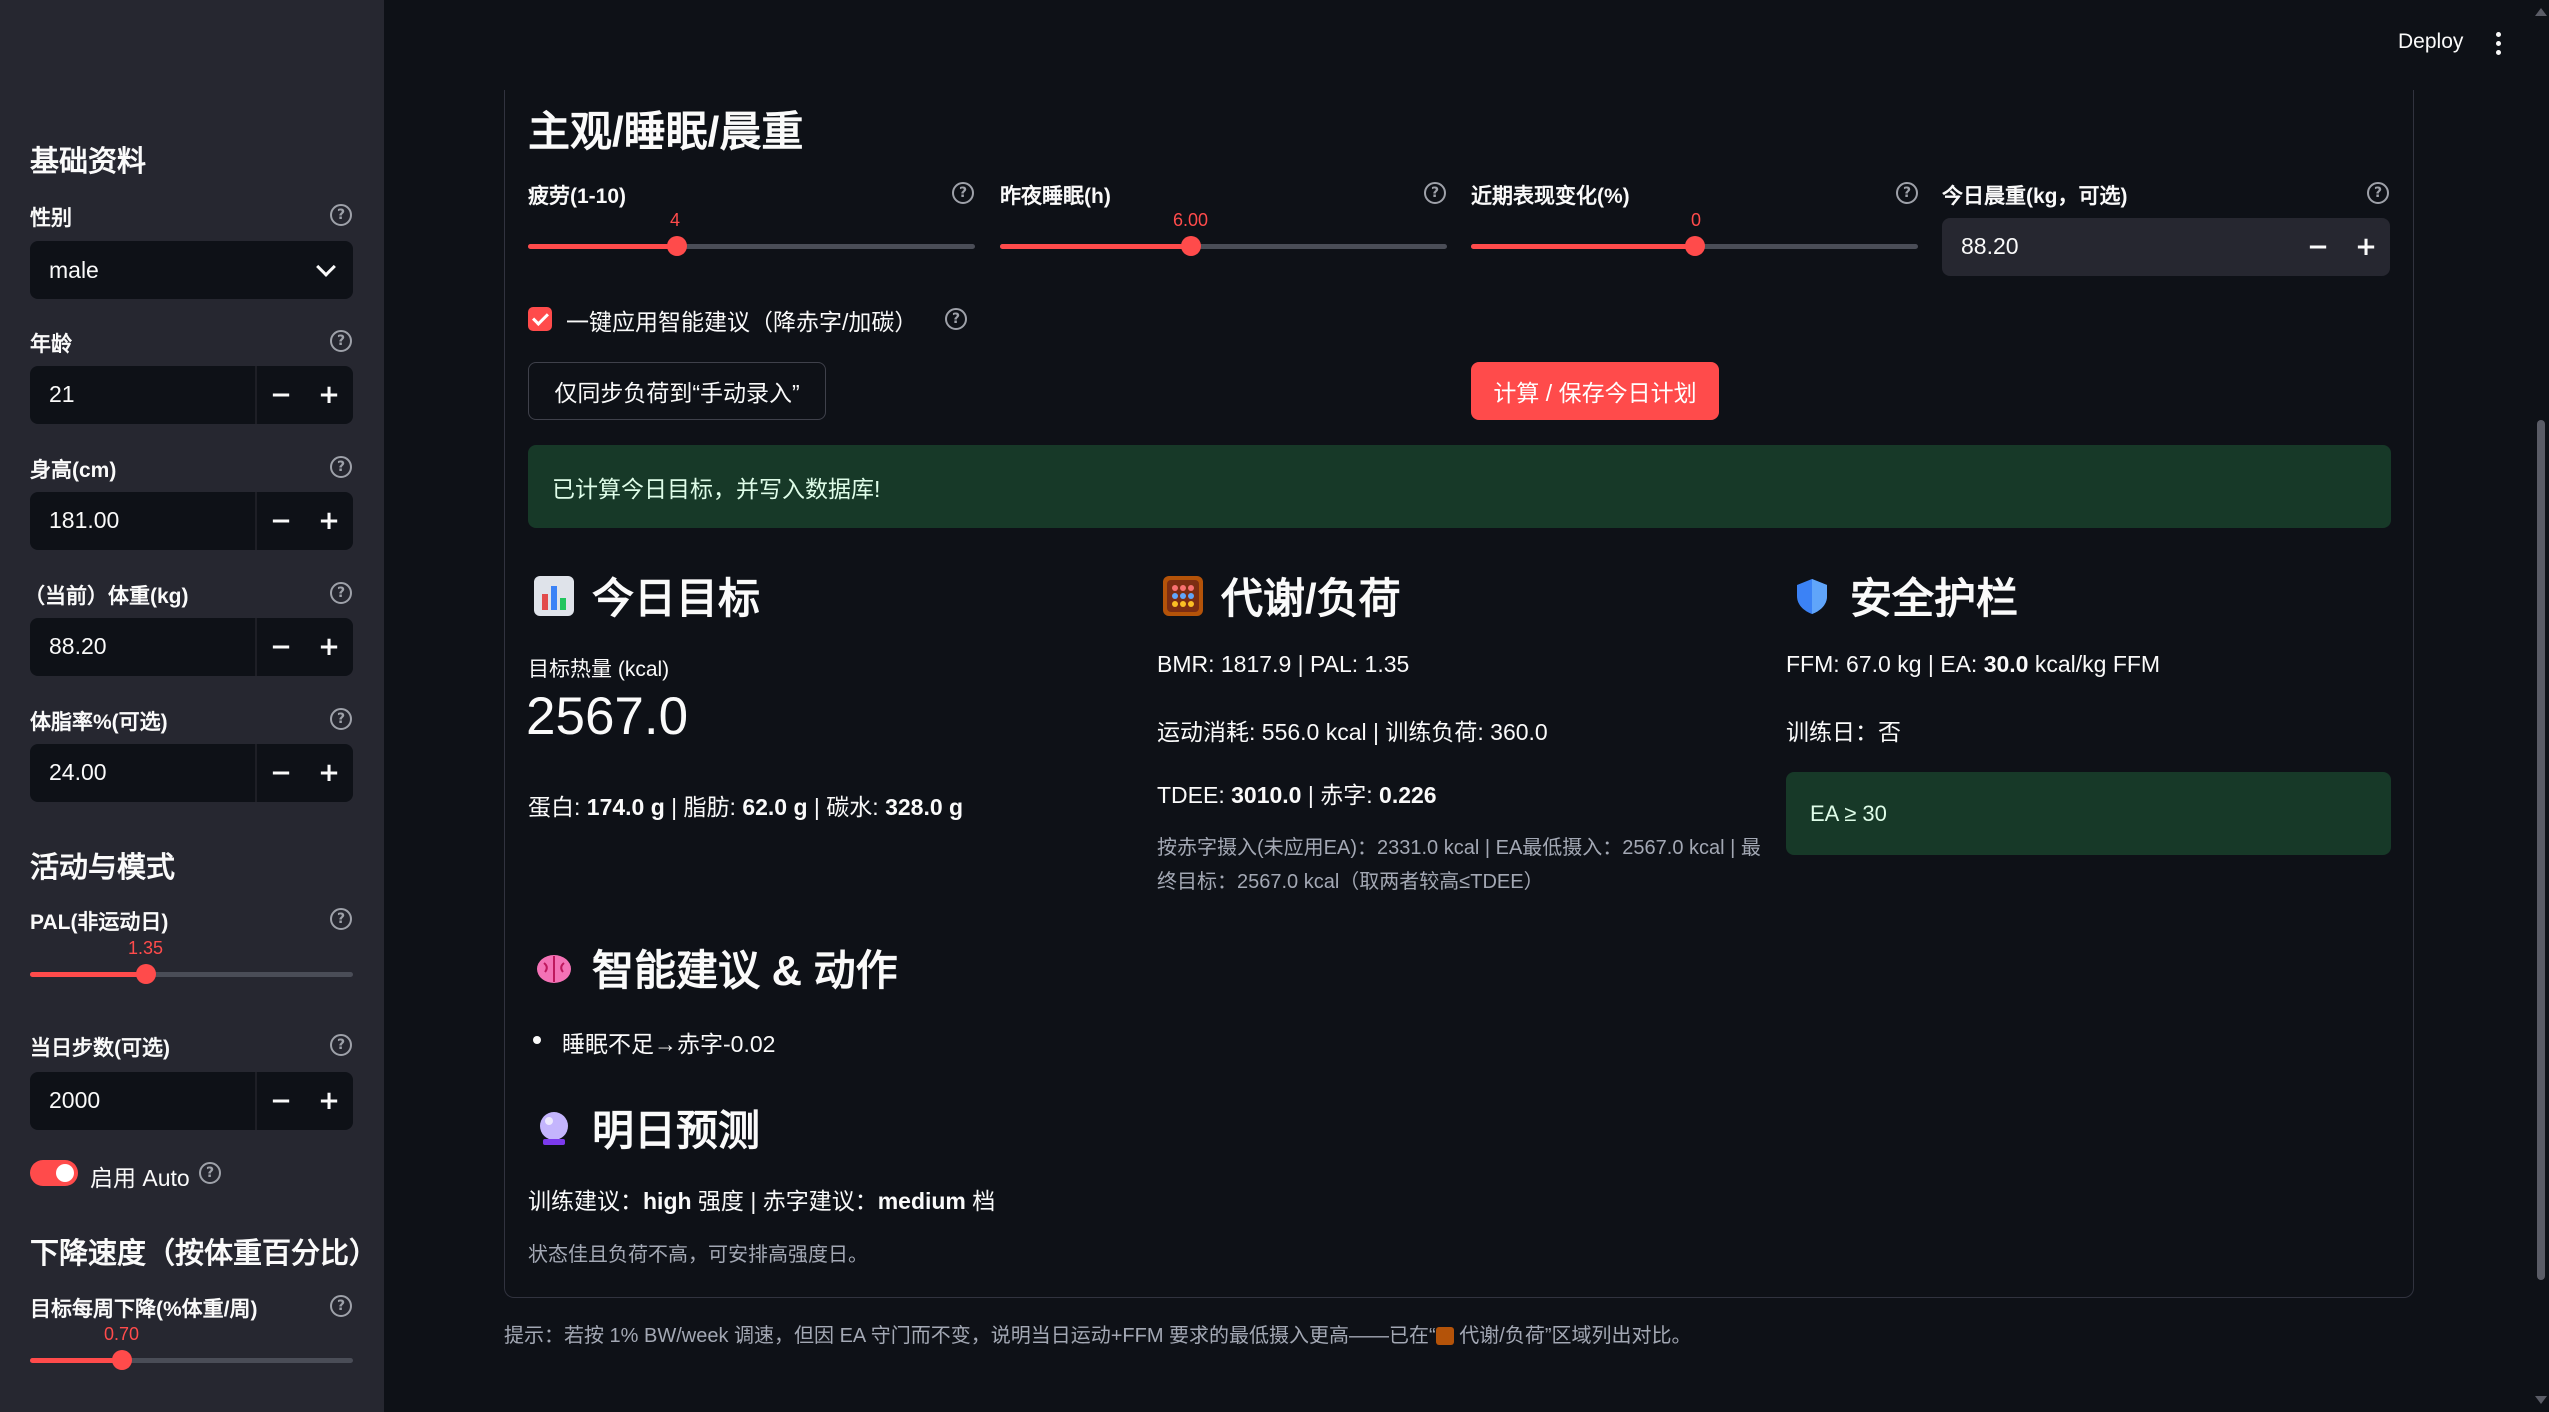 The height and width of the screenshot is (1412, 2549). What do you see at coordinates (1282, 595) in the screenshot?
I see `metabolism-heading: 代谢/负荷` at bounding box center [1282, 595].